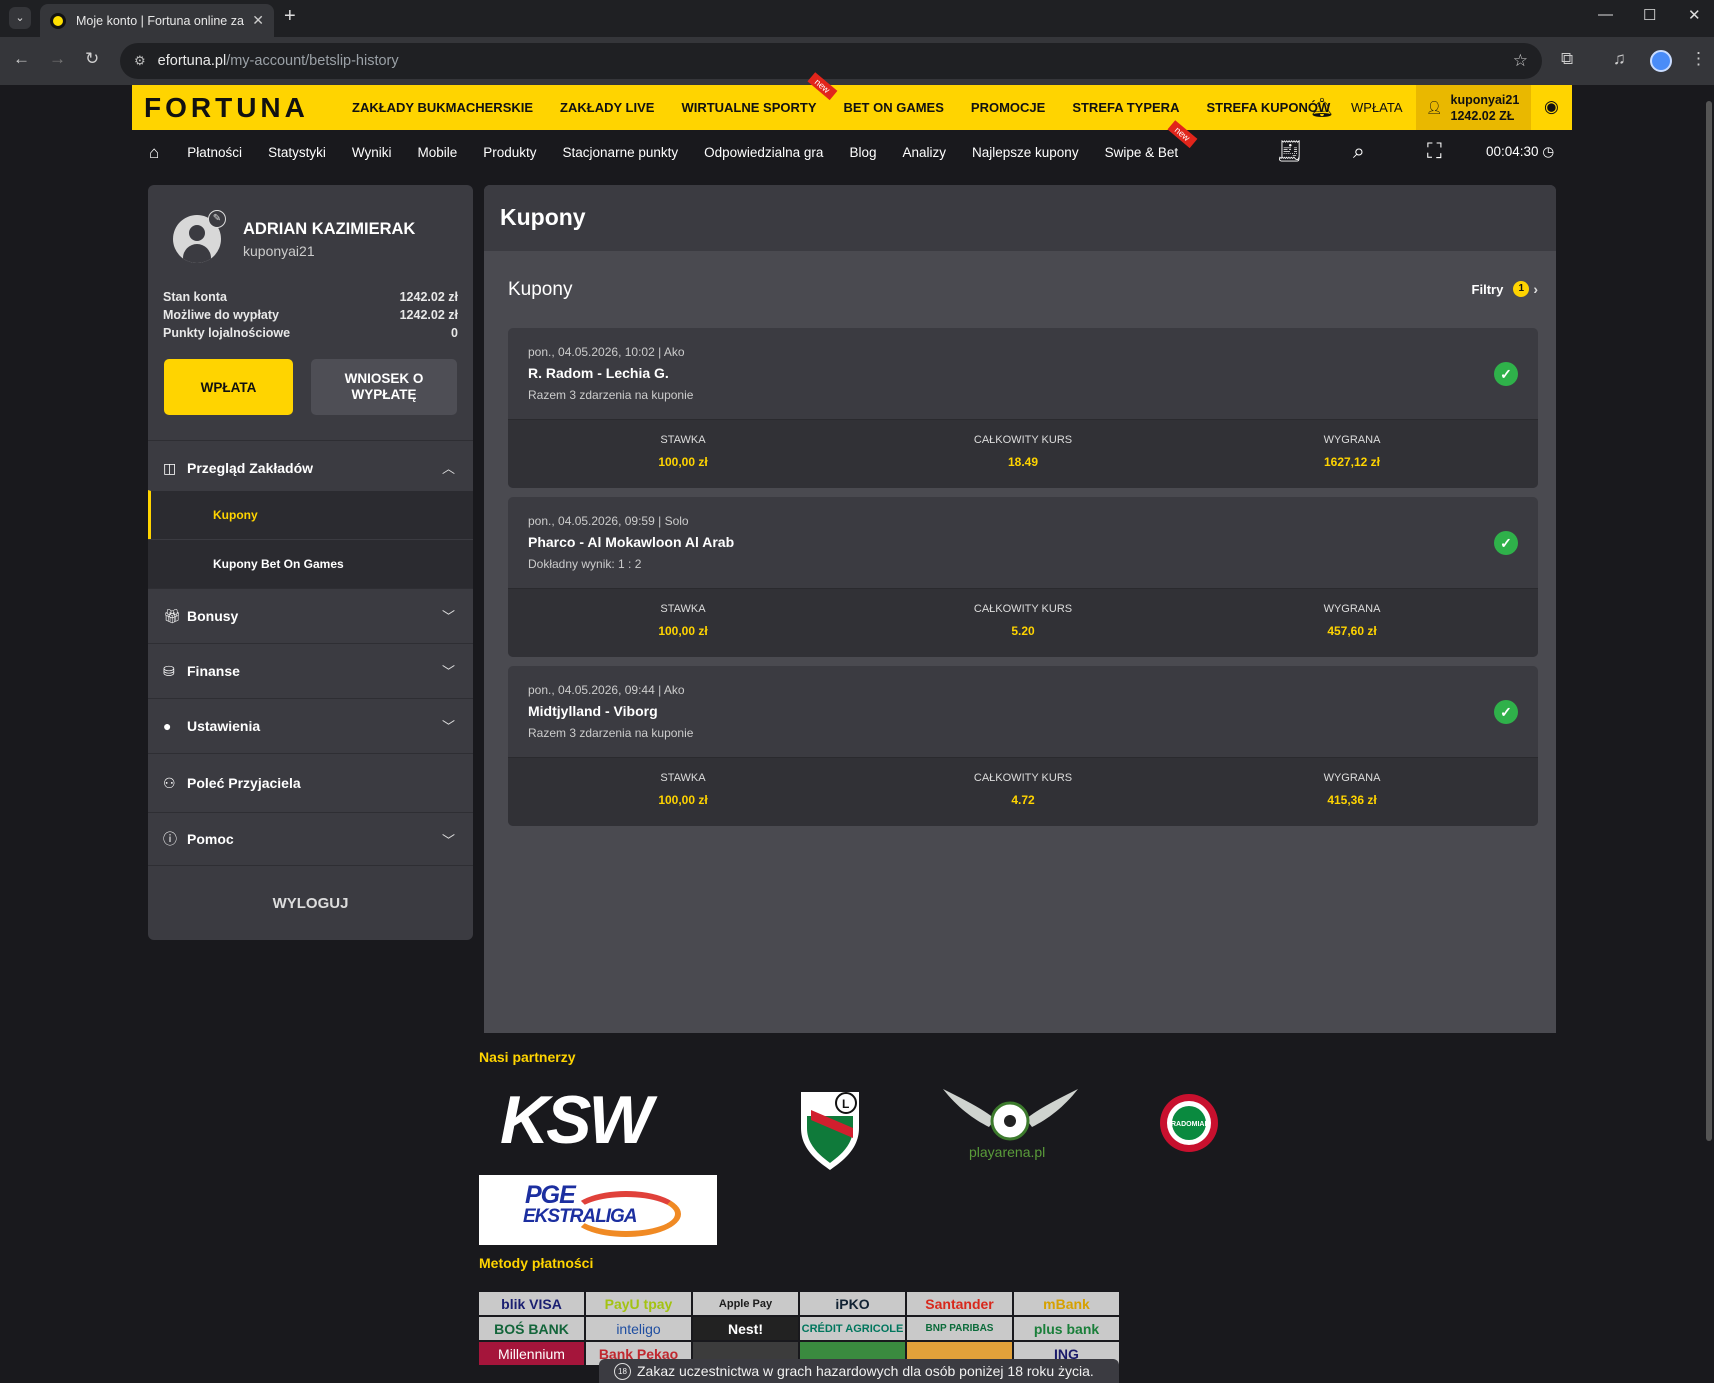 The width and height of the screenshot is (1714, 1383). I want to click on subnav-stacjonarne-punkty: Stacjonarne punkty, so click(621, 152).